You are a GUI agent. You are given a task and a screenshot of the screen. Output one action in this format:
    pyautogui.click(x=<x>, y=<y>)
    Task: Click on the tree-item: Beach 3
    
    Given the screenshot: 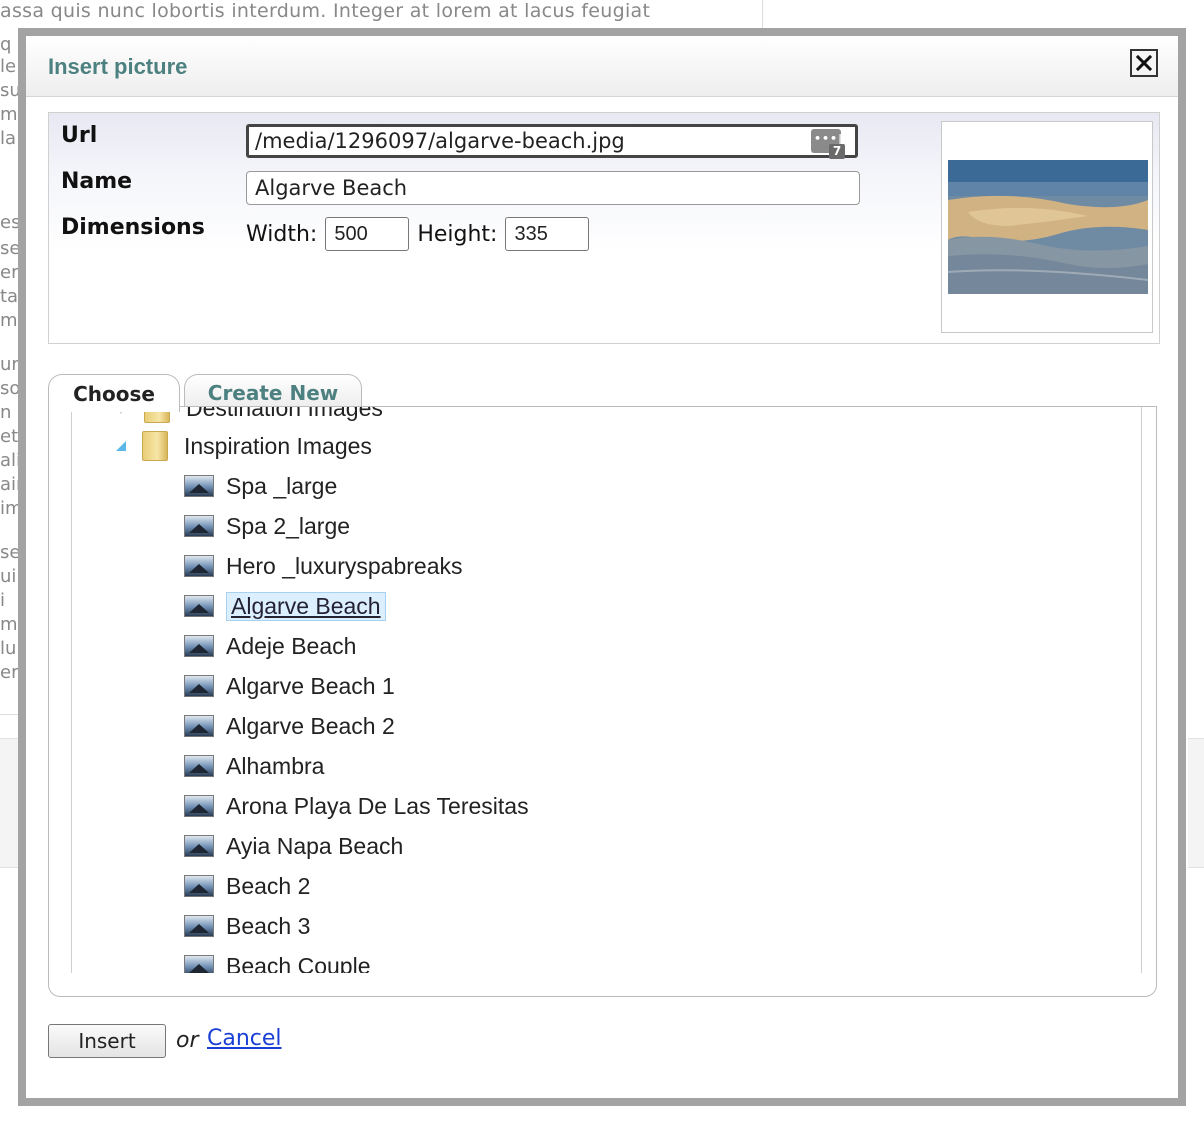 What is the action you would take?
    pyautogui.click(x=247, y=926)
    